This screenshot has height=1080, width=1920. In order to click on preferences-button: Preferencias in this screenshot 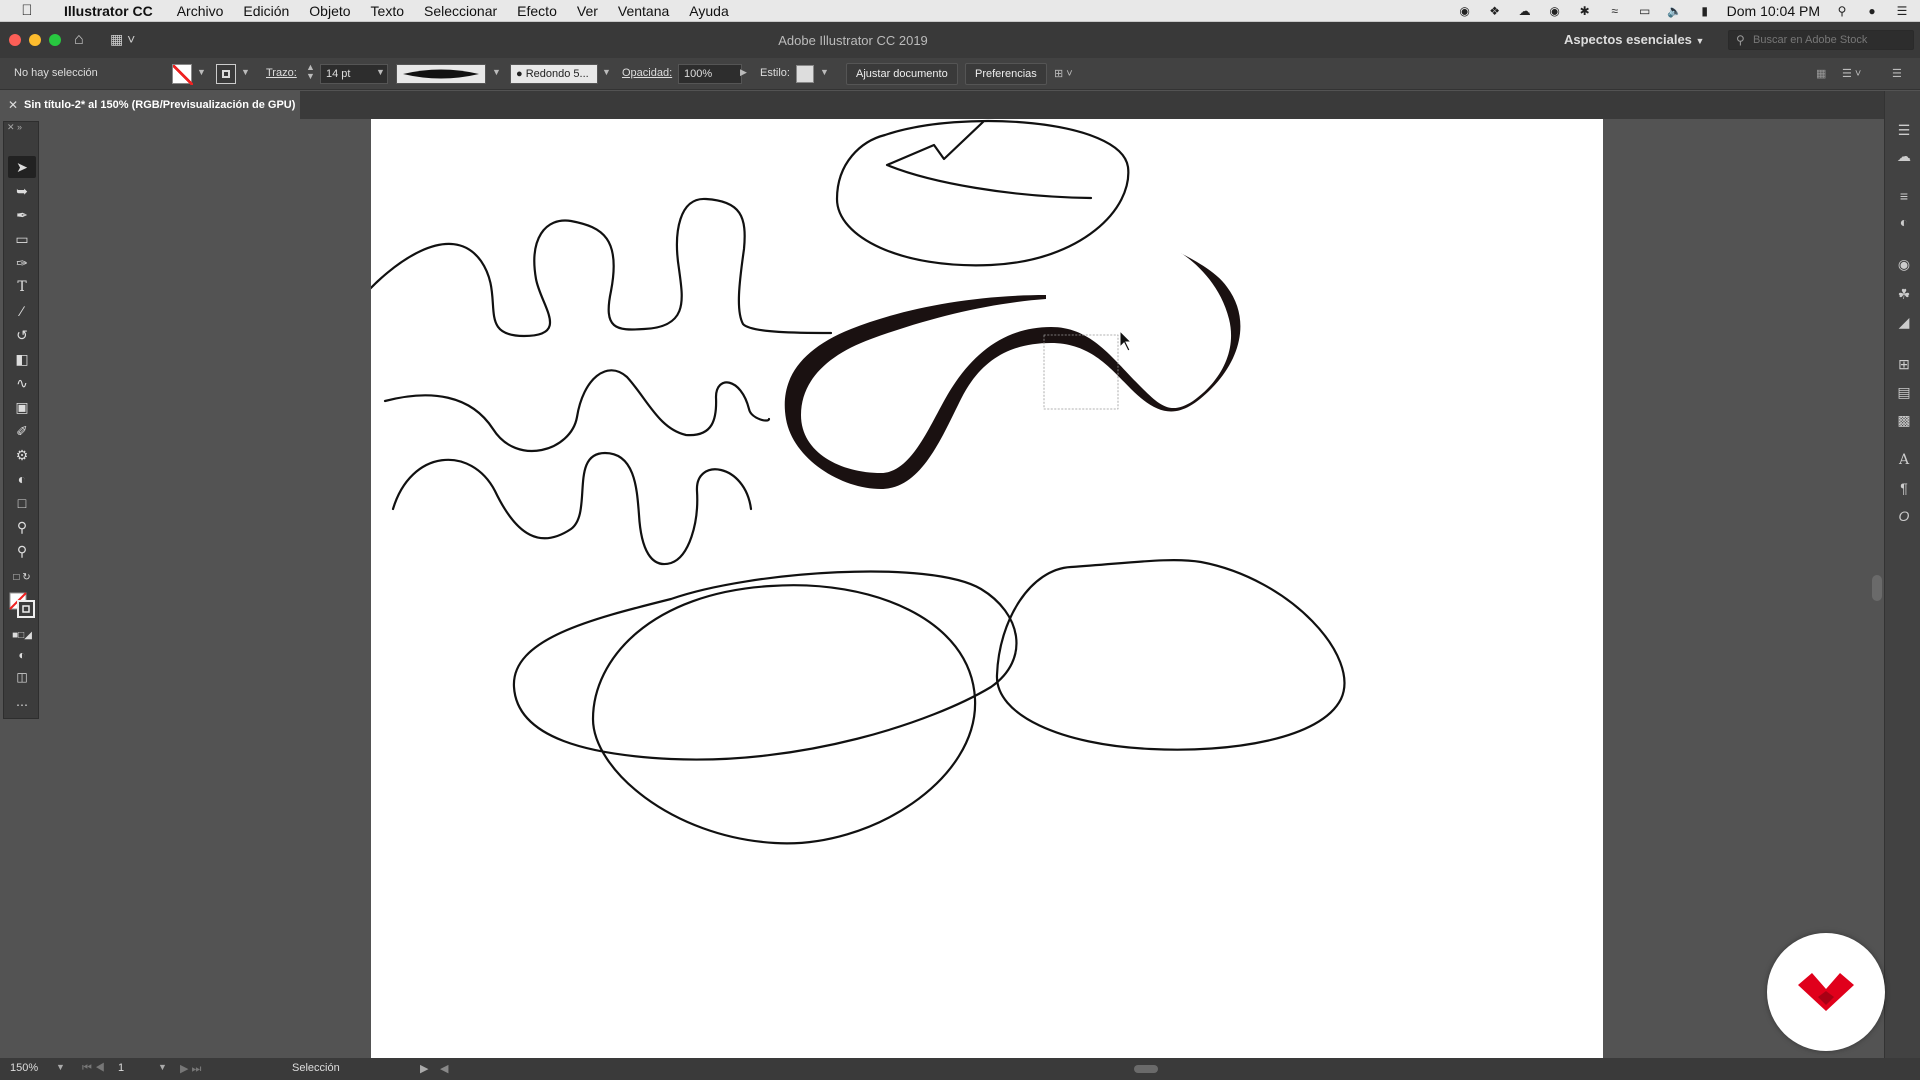, I will do `click(1006, 74)`.